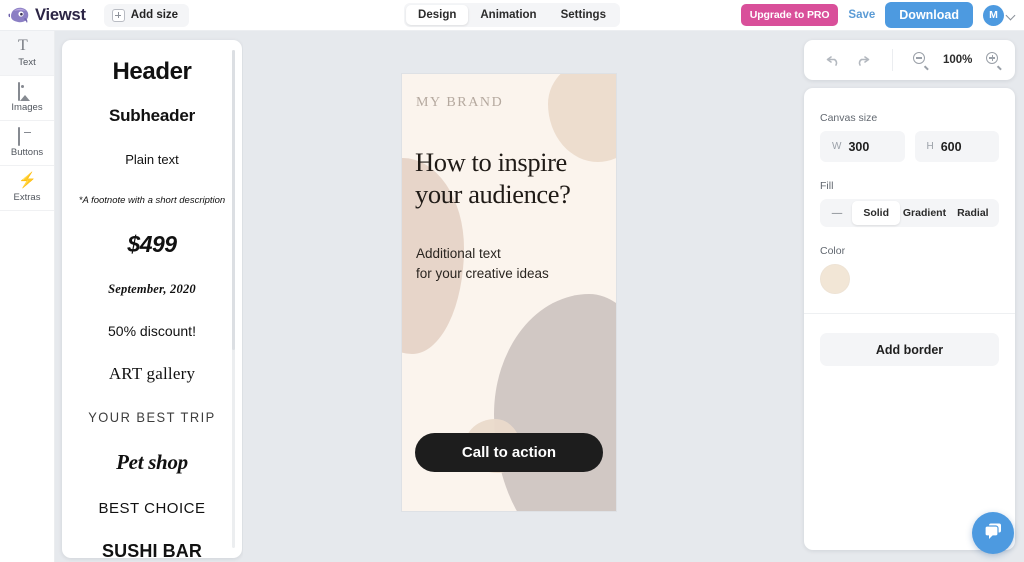  Describe the element at coordinates (993, 15) in the screenshot. I see `avatar: M` at that location.